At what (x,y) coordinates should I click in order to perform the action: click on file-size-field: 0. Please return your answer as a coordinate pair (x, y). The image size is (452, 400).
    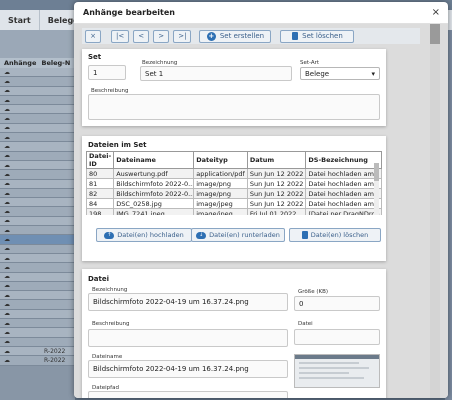
    Looking at the image, I should click on (337, 303).